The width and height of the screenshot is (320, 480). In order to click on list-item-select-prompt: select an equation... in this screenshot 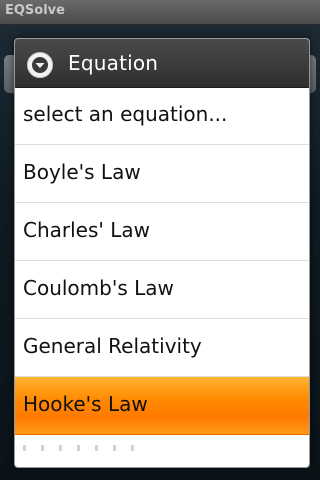, I will do `click(162, 116)`.